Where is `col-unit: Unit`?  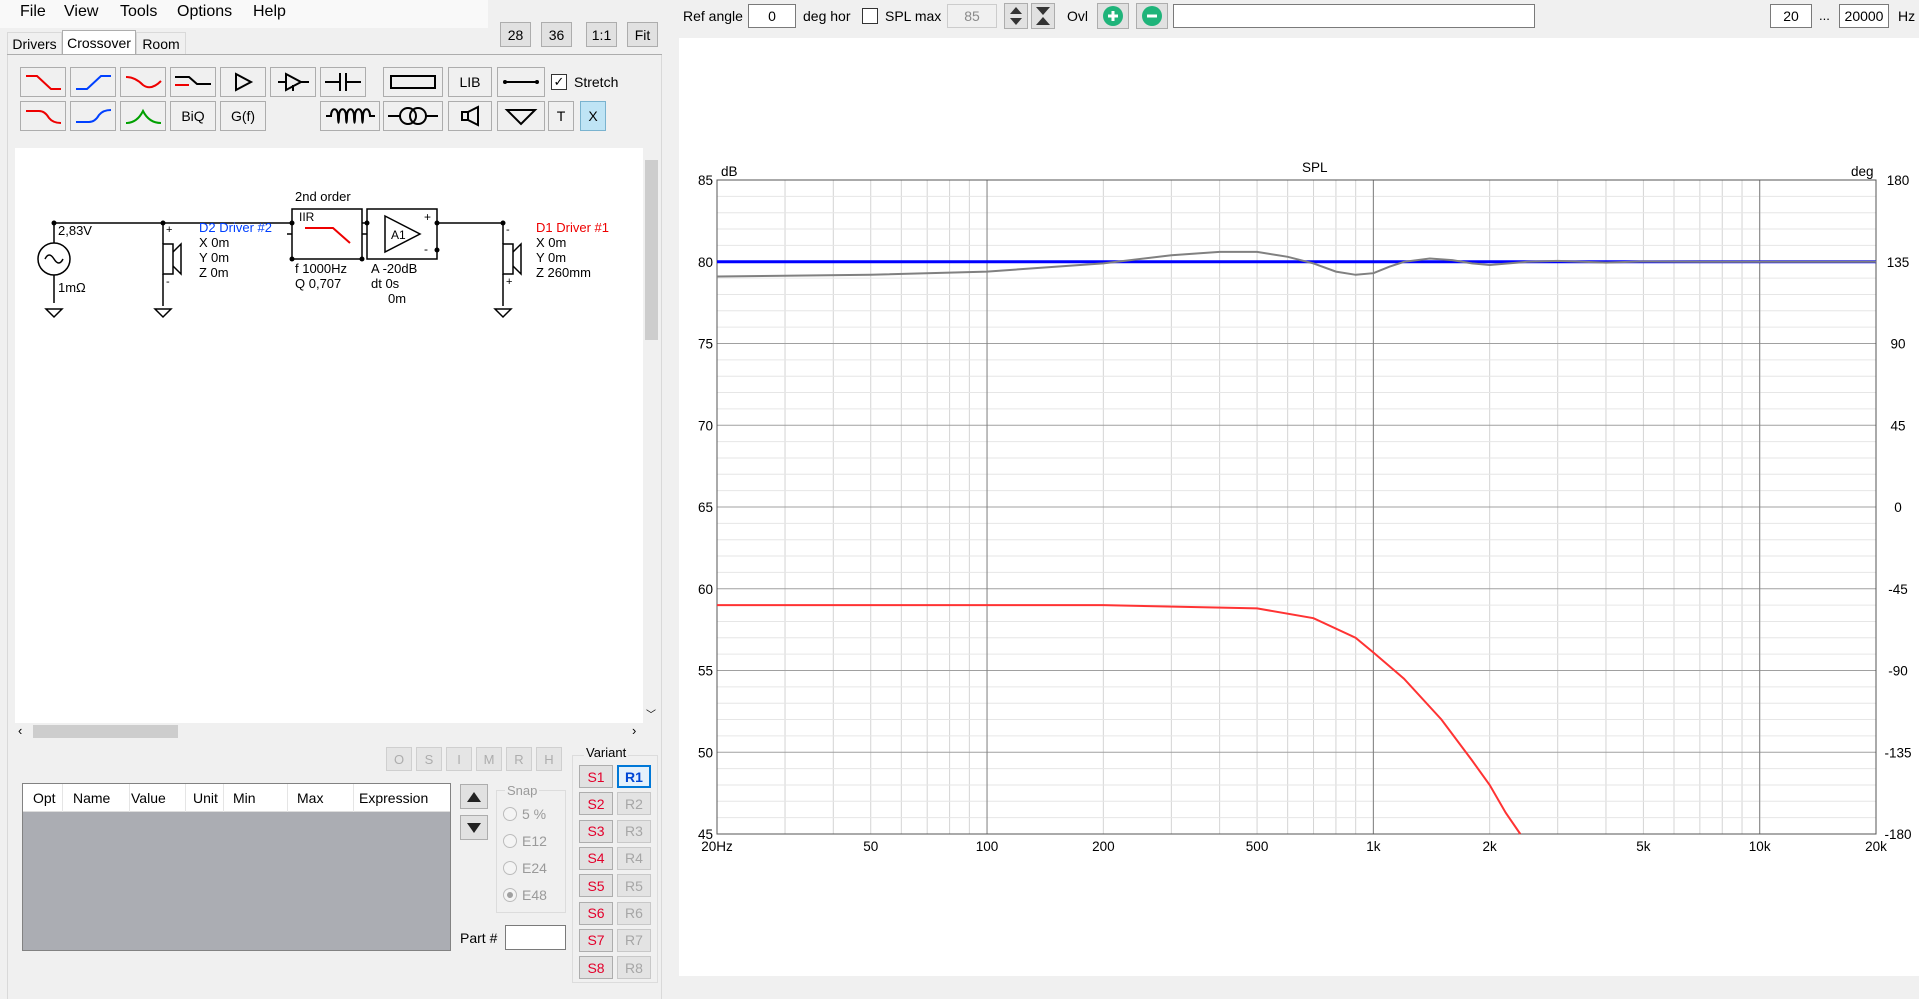 col-unit: Unit is located at coordinates (205, 798).